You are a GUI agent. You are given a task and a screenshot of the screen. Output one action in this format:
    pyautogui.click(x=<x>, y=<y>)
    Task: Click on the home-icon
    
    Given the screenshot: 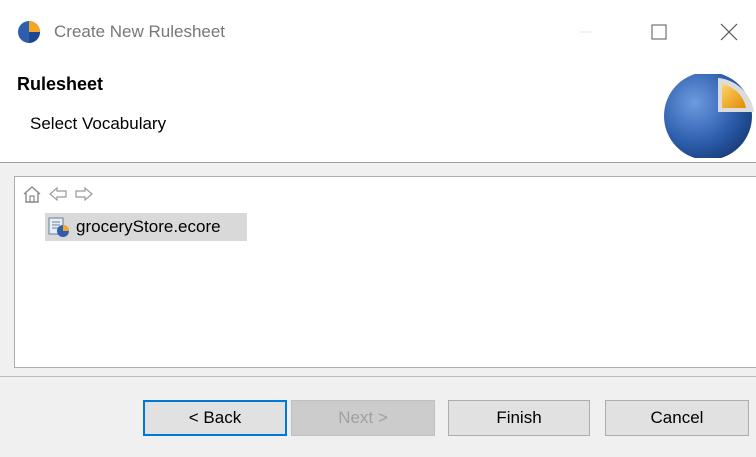 What is the action you would take?
    pyautogui.click(x=32, y=194)
    